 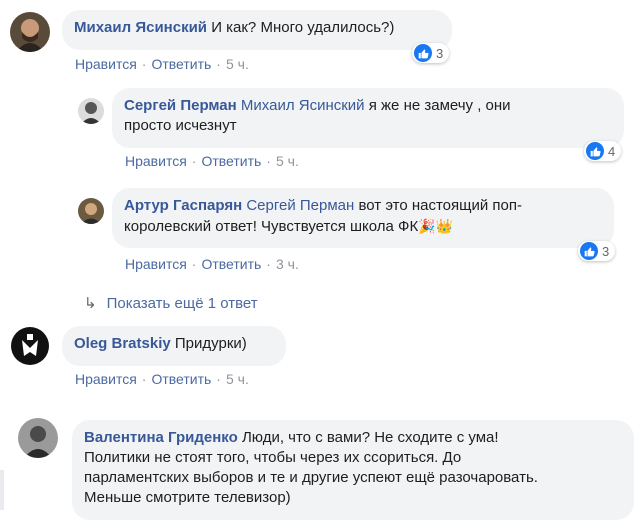 I want to click on reply-arrow-icon: ↳, so click(x=90, y=303).